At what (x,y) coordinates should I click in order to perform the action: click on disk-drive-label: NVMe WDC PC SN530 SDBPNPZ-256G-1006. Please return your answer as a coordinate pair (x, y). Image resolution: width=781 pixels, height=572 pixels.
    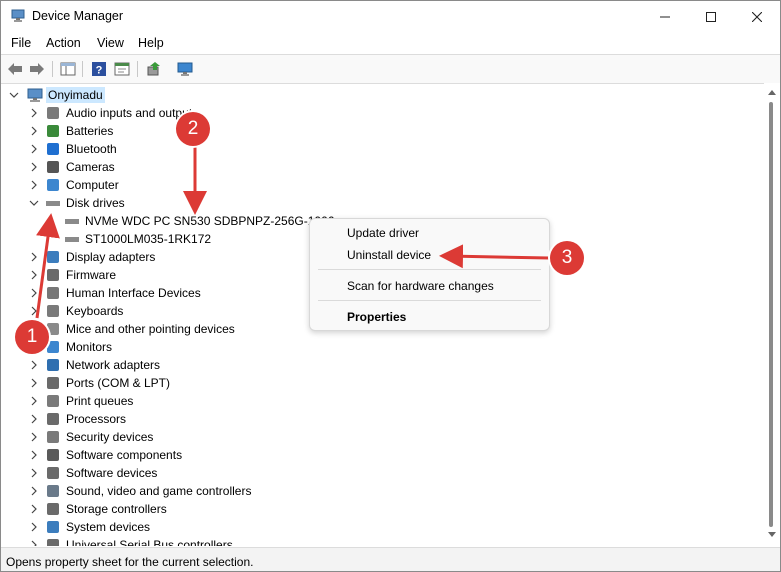
    Looking at the image, I should click on (210, 221).